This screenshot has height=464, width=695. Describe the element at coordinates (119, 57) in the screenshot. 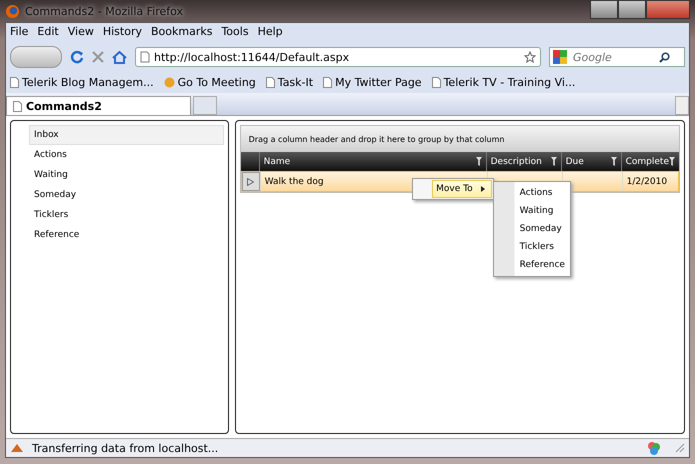

I see `home-icon` at that location.